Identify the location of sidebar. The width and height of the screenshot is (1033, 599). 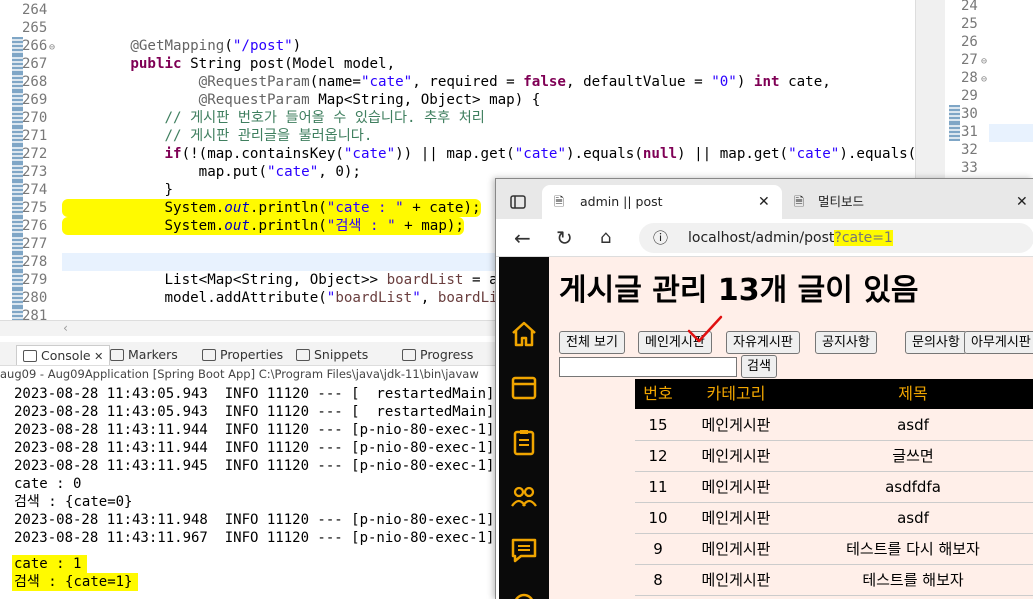
(524, 428).